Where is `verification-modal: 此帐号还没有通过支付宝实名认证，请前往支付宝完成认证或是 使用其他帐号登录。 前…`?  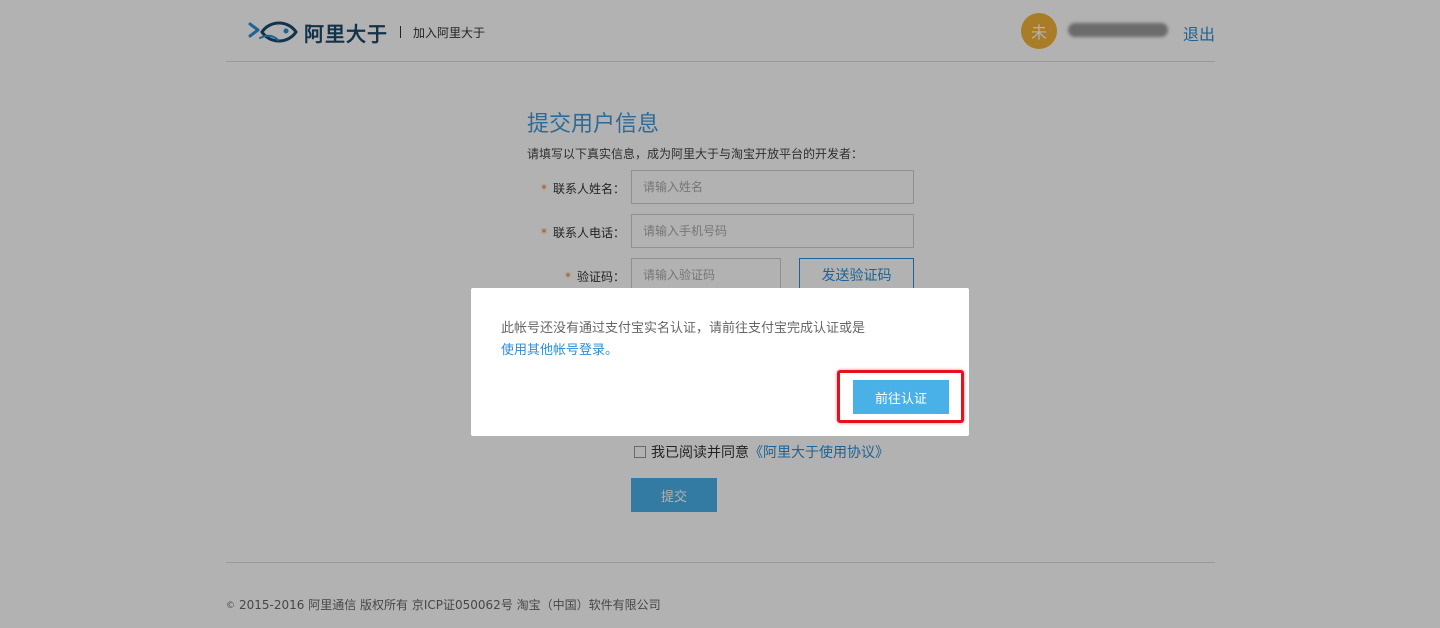 verification-modal: 此帐号还没有通过支付宝实名认证，请前往支付宝完成认证或是 使用其他帐号登录。 前… is located at coordinates (720, 362).